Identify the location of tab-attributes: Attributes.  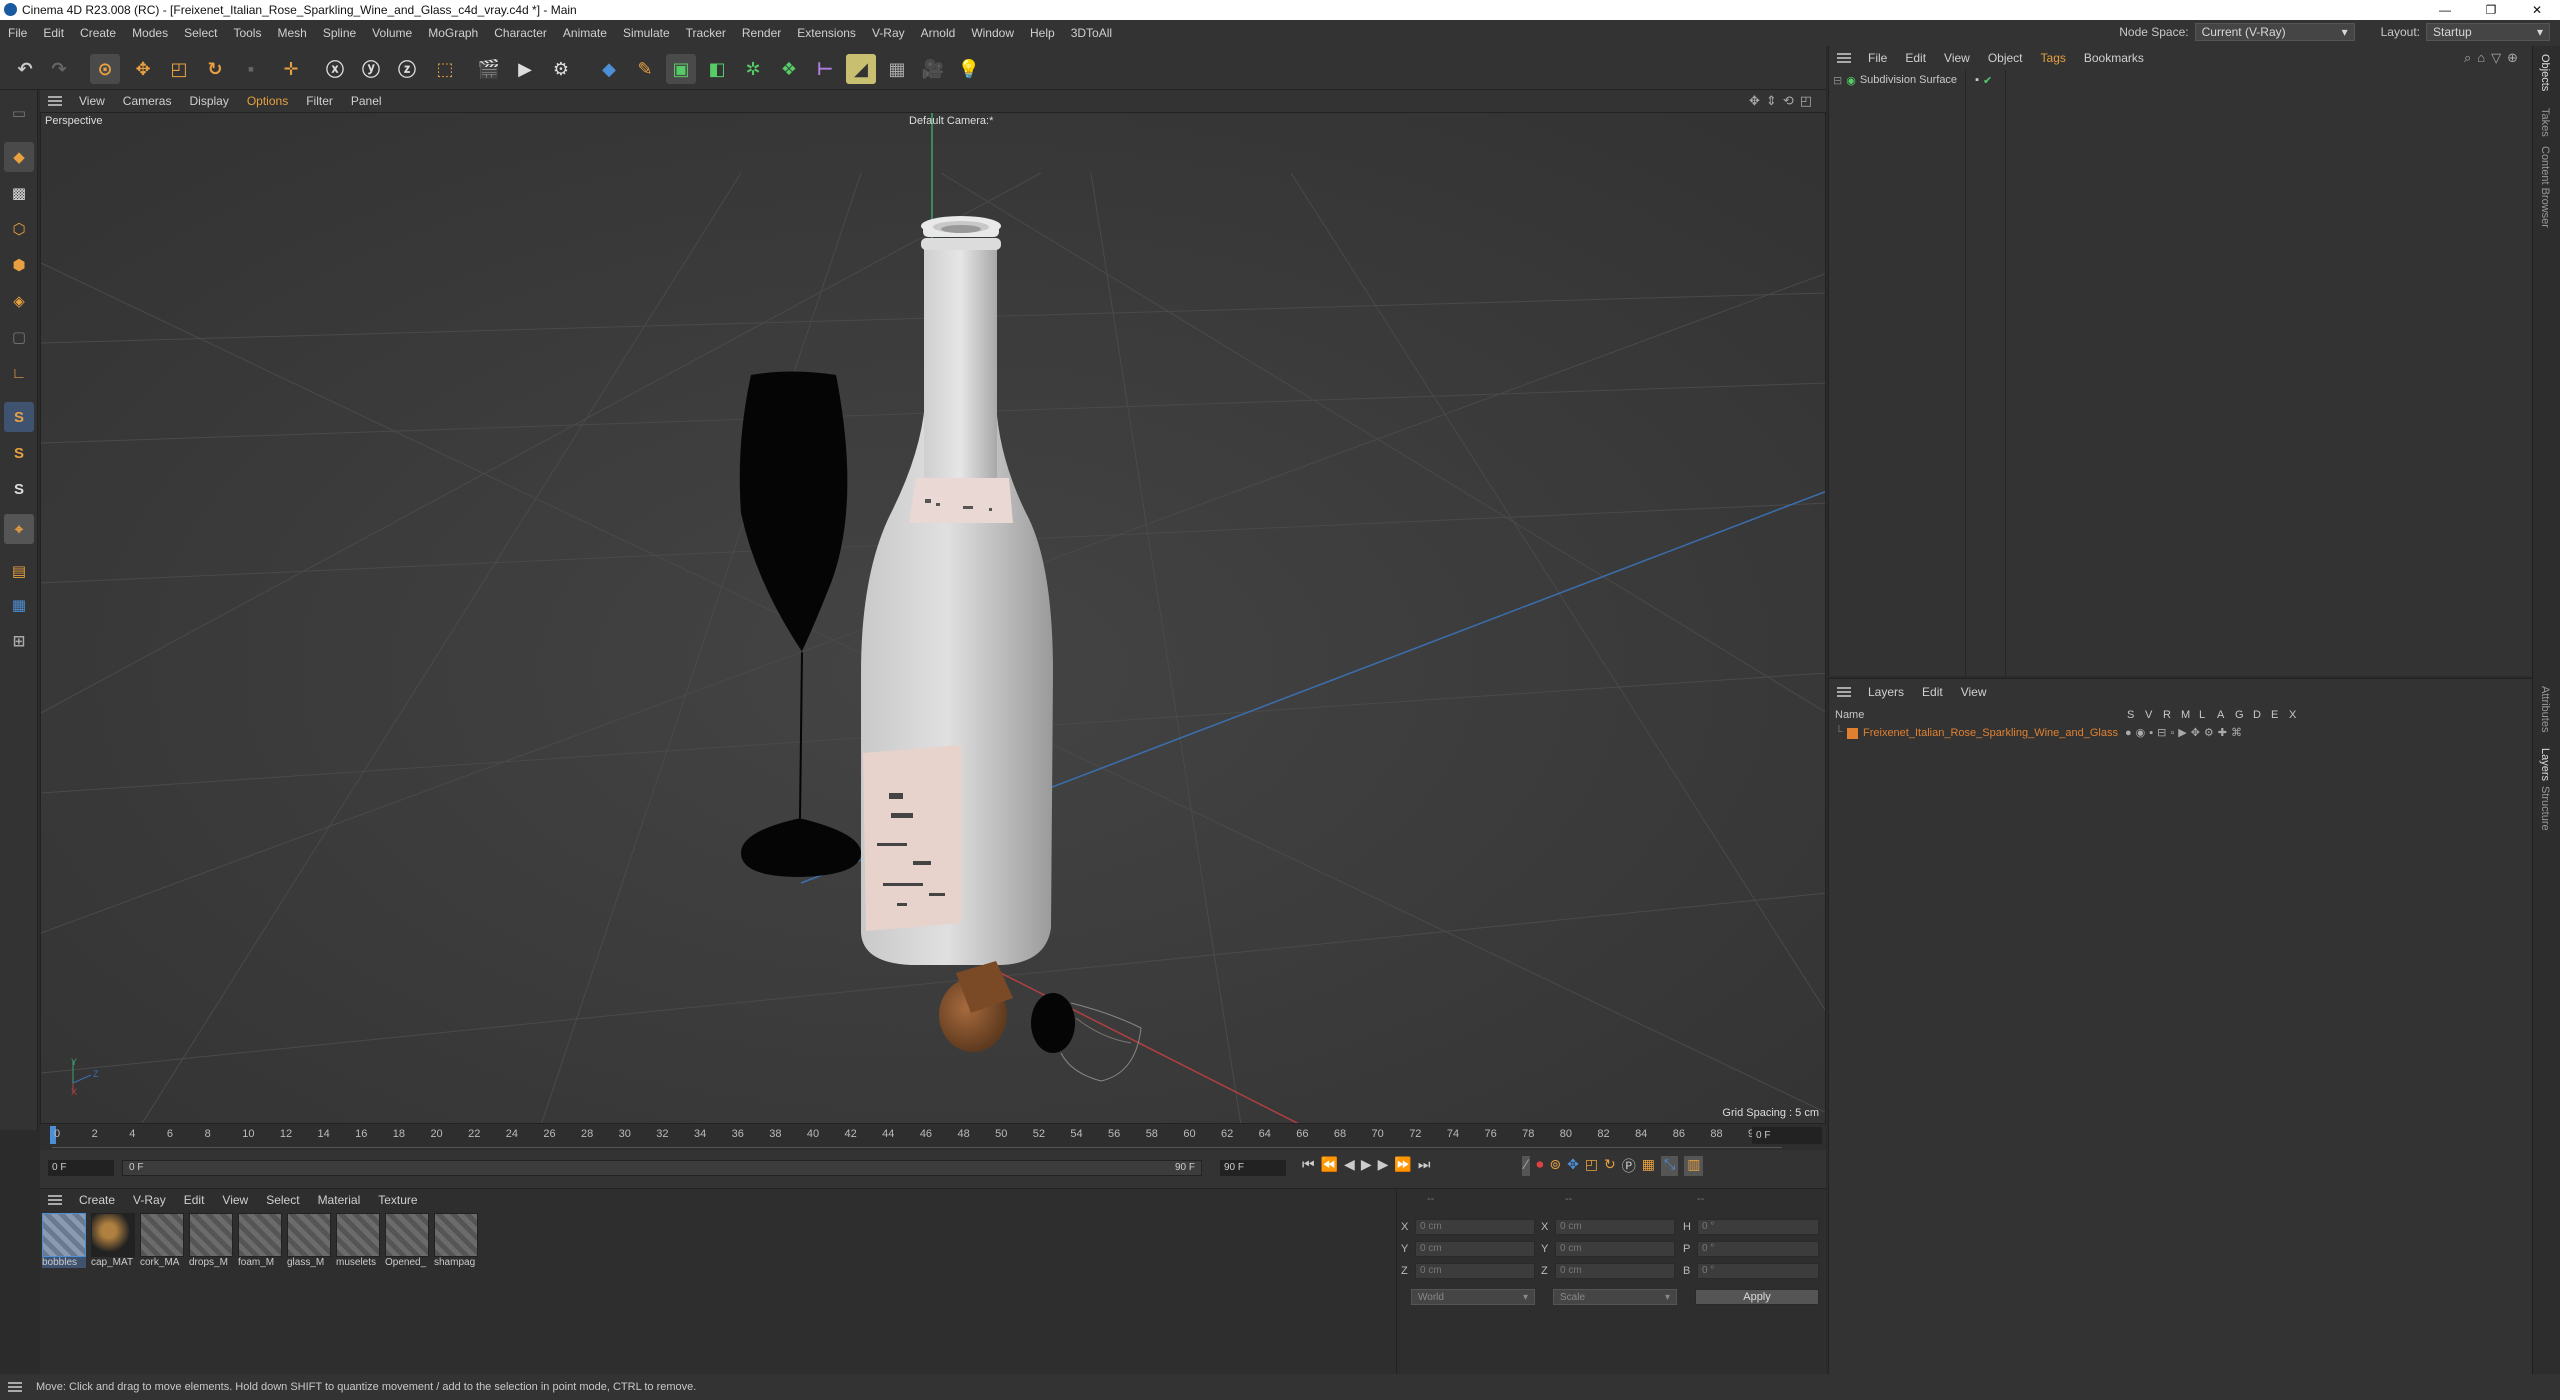
(2545, 709).